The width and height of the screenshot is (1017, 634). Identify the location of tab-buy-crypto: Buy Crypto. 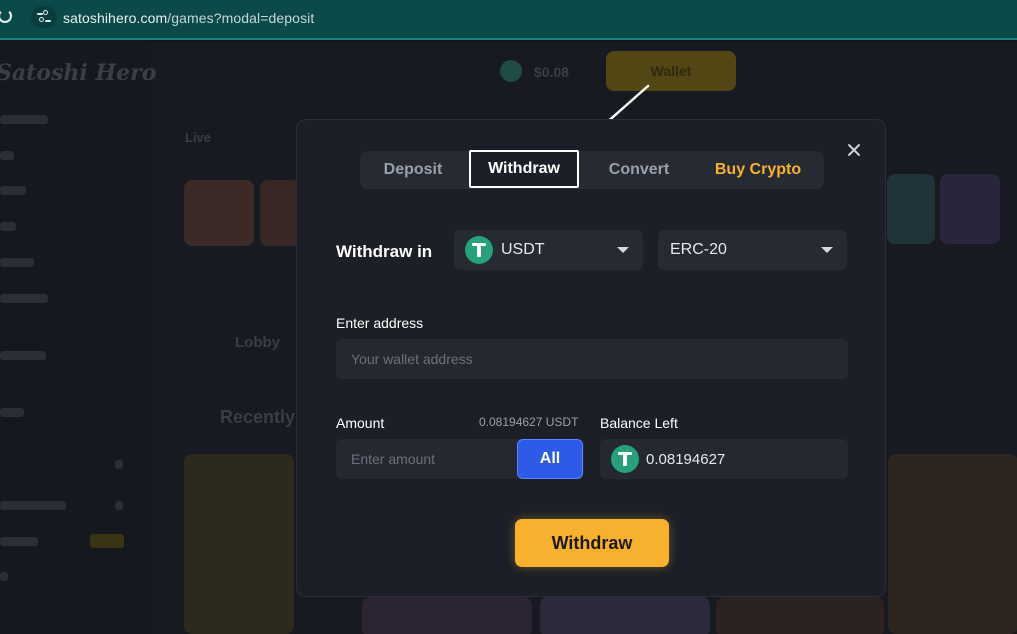
(758, 170).